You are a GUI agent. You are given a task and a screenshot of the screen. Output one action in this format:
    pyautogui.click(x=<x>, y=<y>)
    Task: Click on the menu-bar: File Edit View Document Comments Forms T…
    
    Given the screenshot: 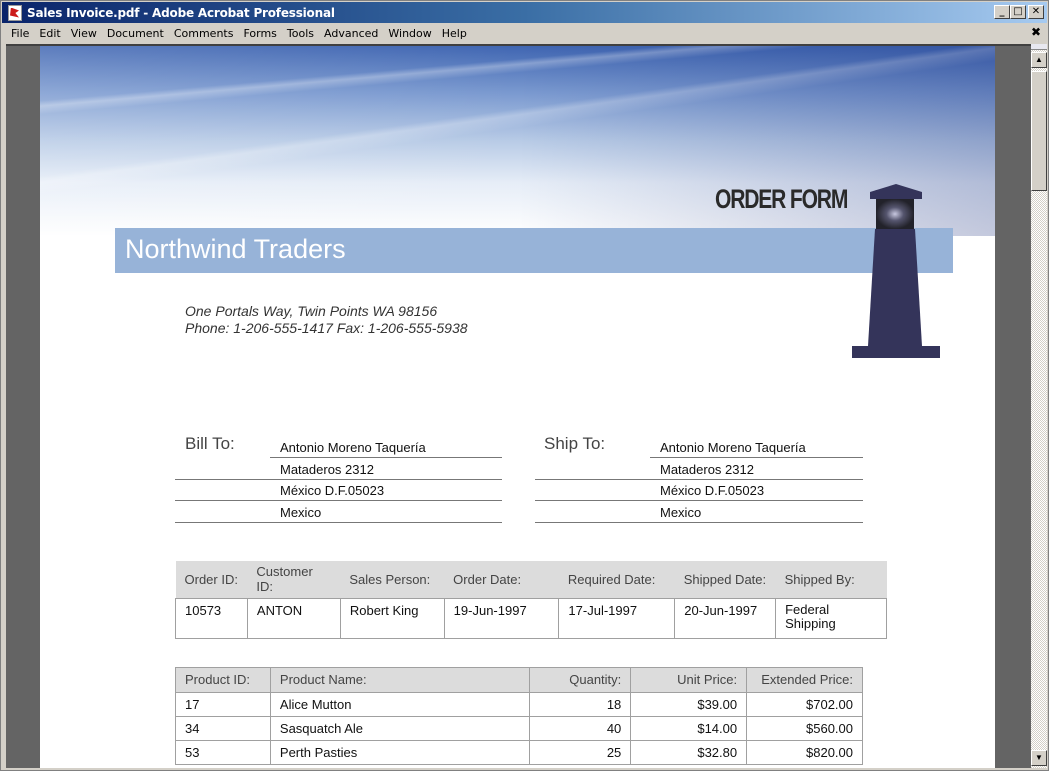 What is the action you would take?
    pyautogui.click(x=524, y=33)
    